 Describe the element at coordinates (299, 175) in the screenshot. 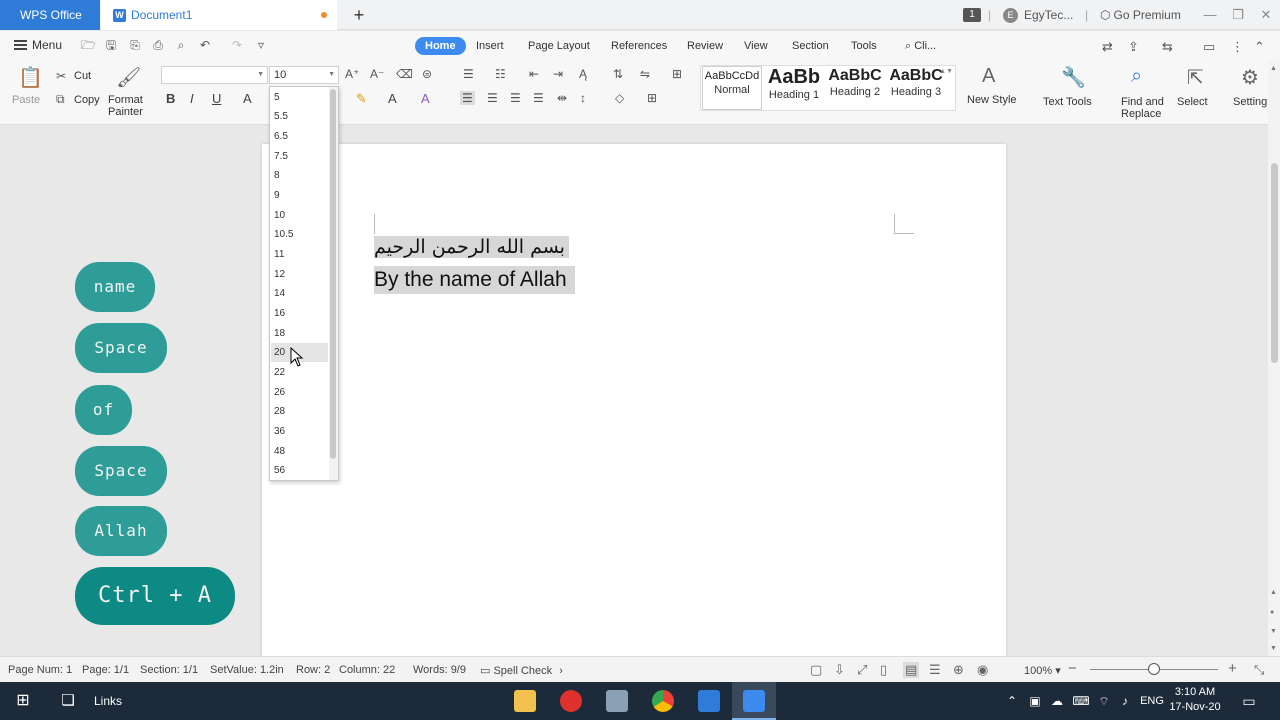

I see `font-size-option: 8` at that location.